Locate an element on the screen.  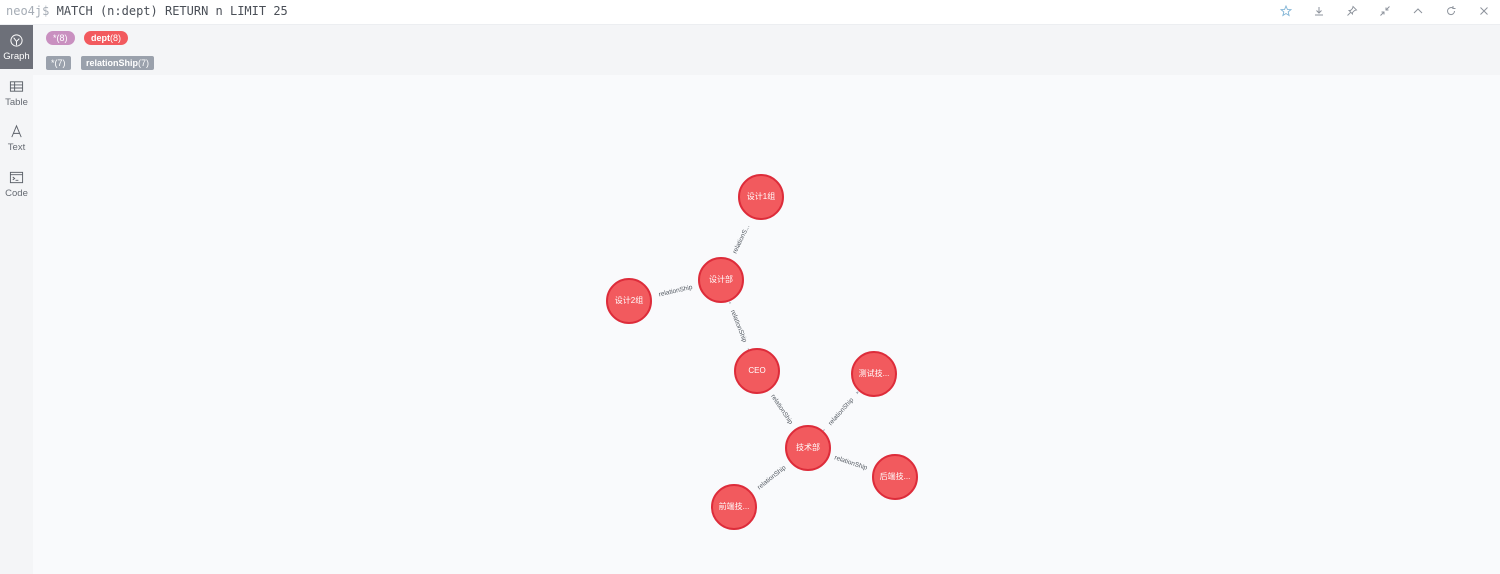
collapse-icon is located at coordinates (1384, 11).